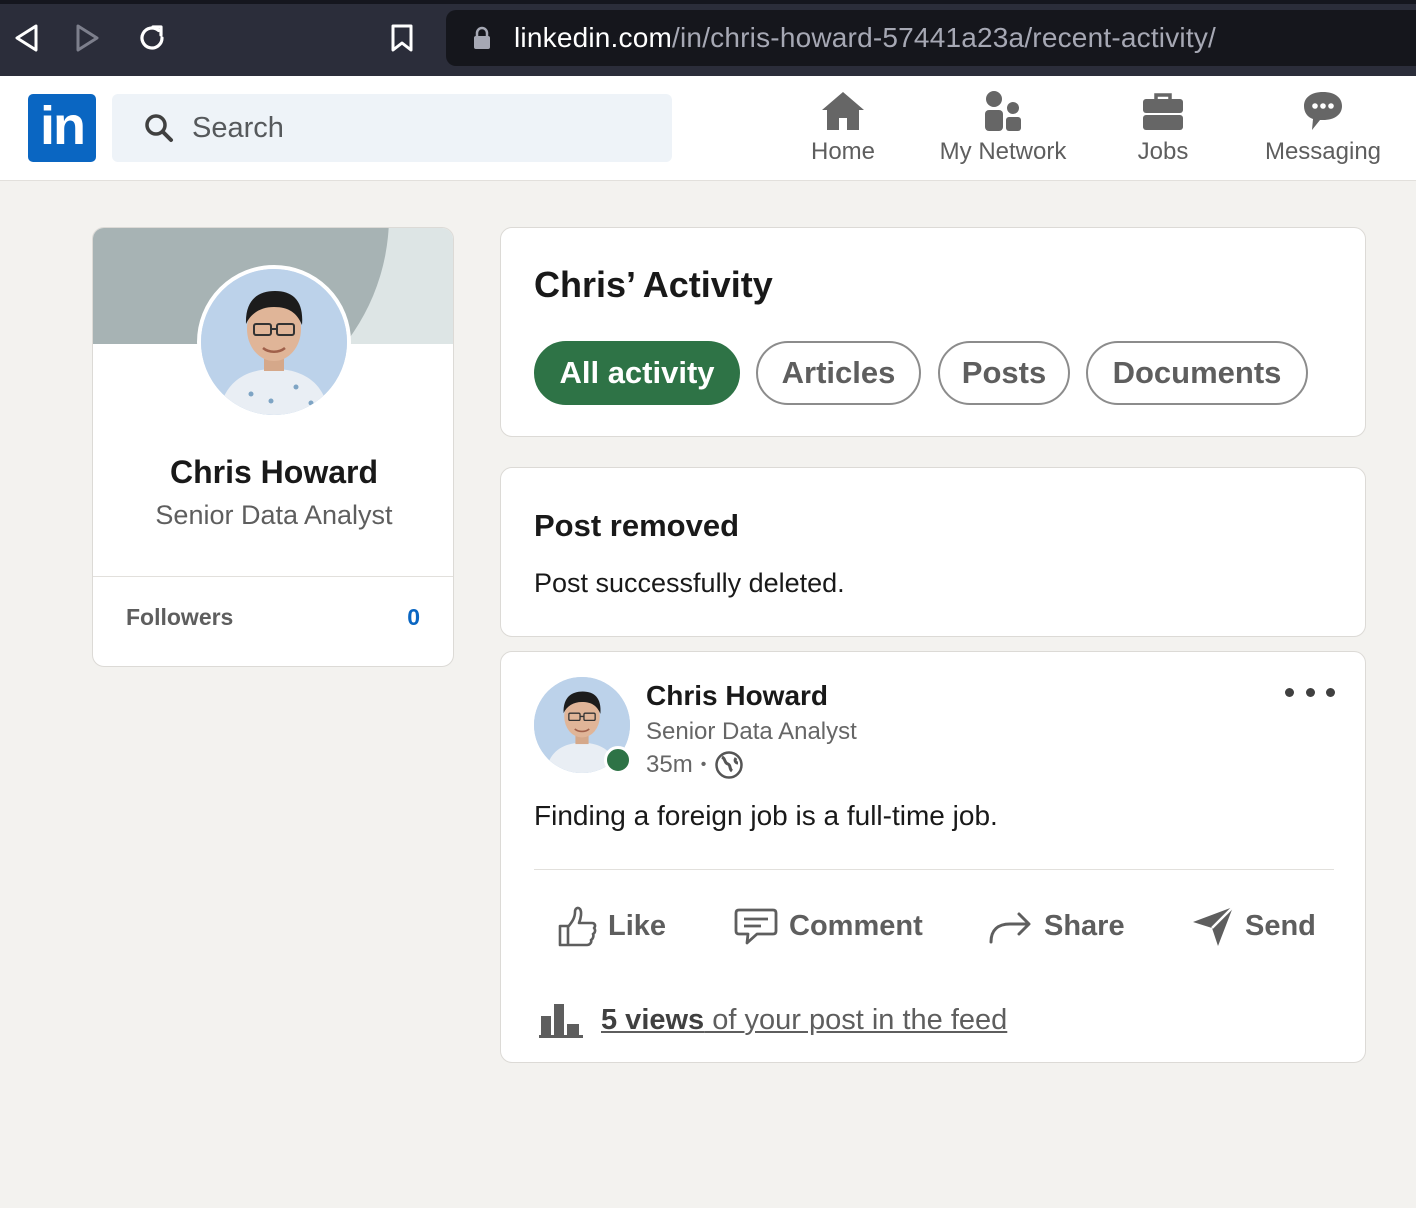 This screenshot has width=1416, height=1208. I want to click on post-author-name: Chris Howard, so click(737, 696).